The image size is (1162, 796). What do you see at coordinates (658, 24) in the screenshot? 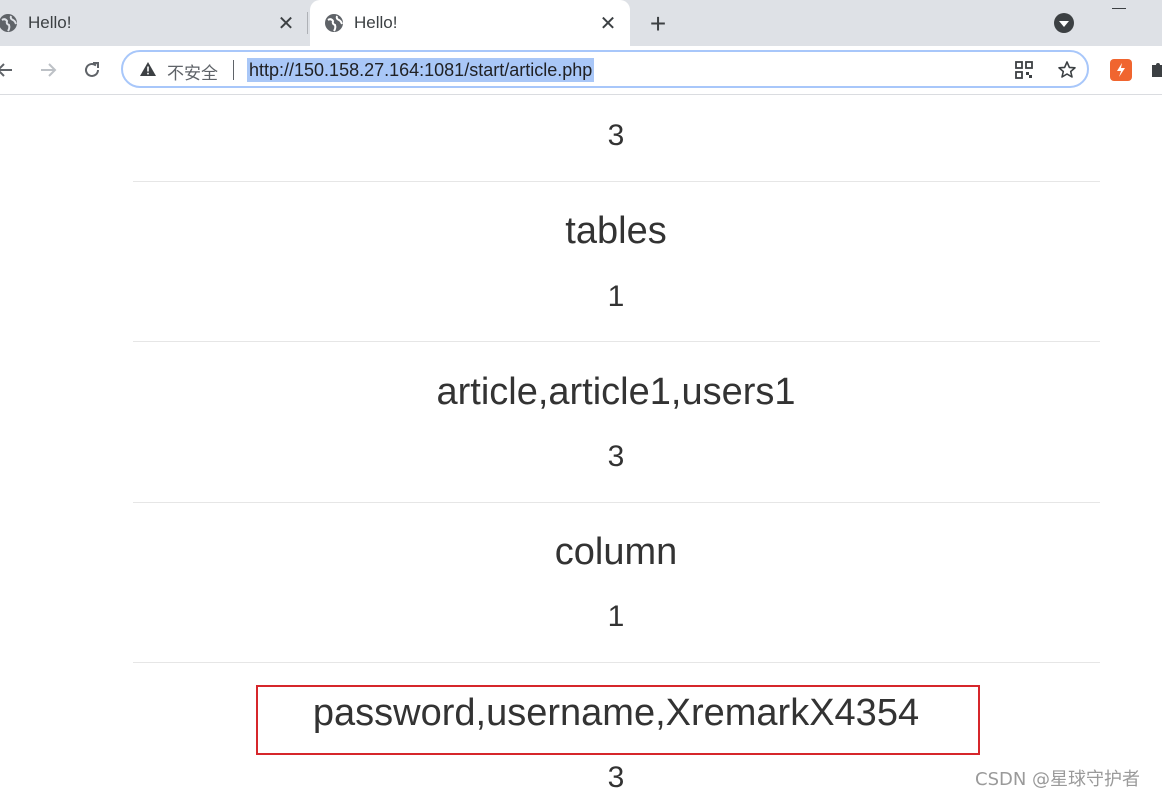
I see `new-tab-button: +` at bounding box center [658, 24].